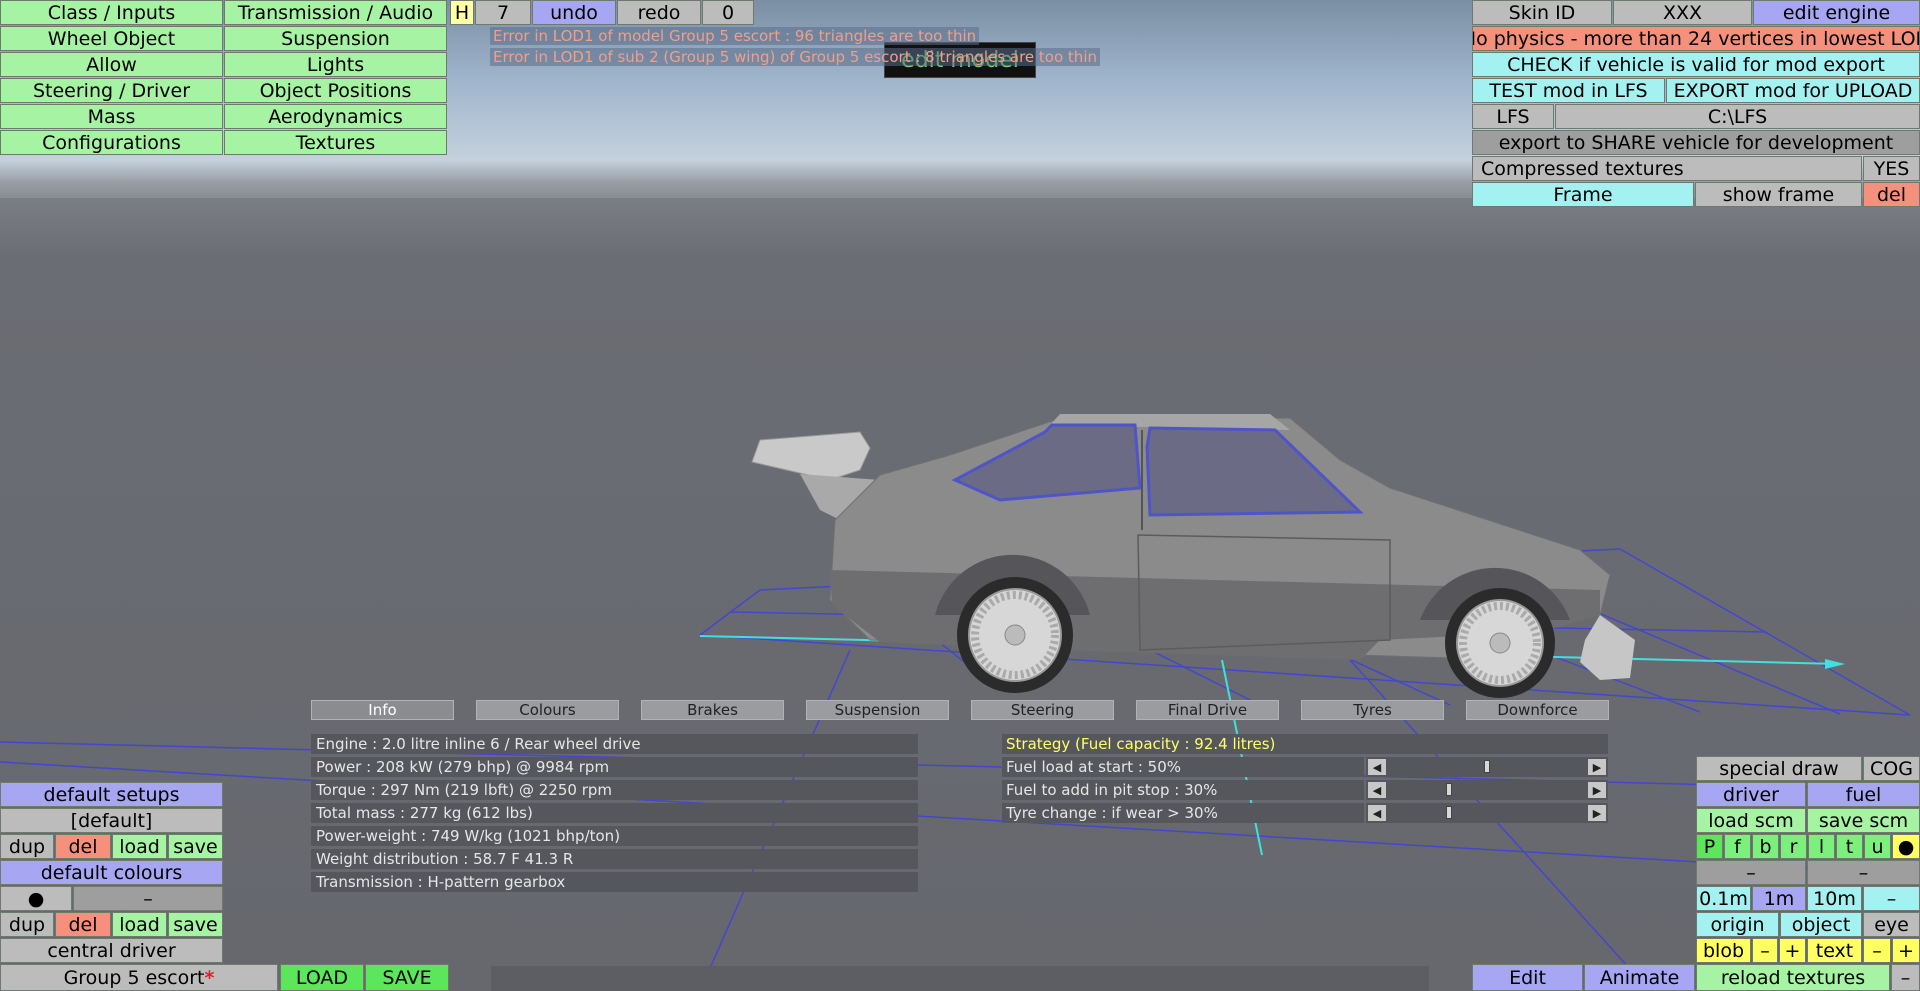 The width and height of the screenshot is (1920, 991). I want to click on undo-button: undo, so click(574, 12).